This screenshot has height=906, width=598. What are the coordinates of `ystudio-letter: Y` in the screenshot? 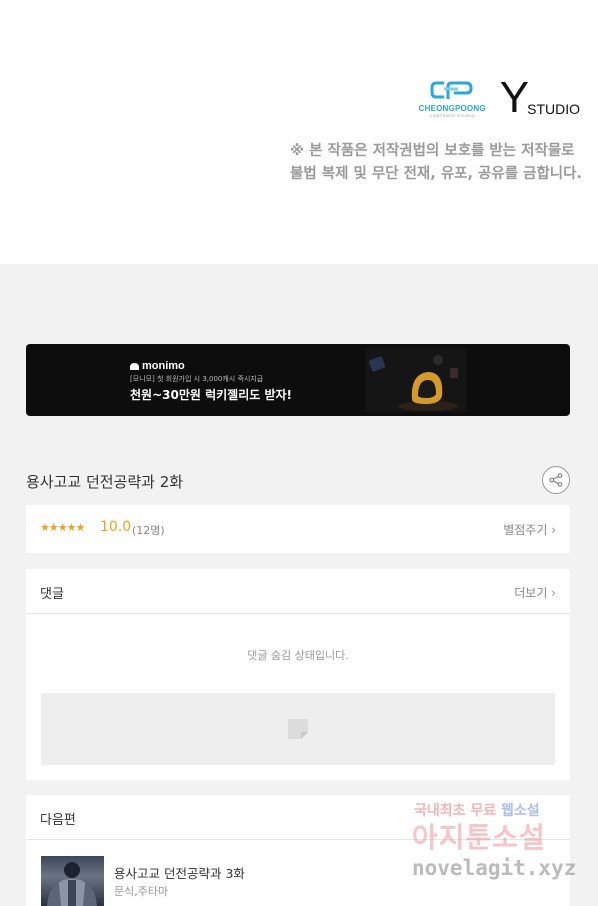 It's located at (514, 97).